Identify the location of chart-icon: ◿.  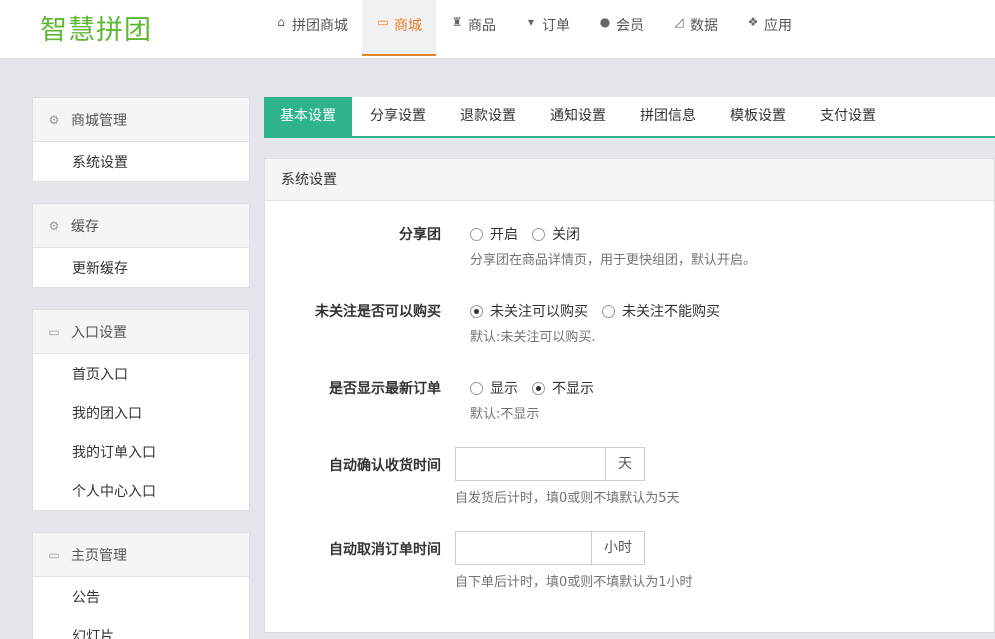
(679, 22).